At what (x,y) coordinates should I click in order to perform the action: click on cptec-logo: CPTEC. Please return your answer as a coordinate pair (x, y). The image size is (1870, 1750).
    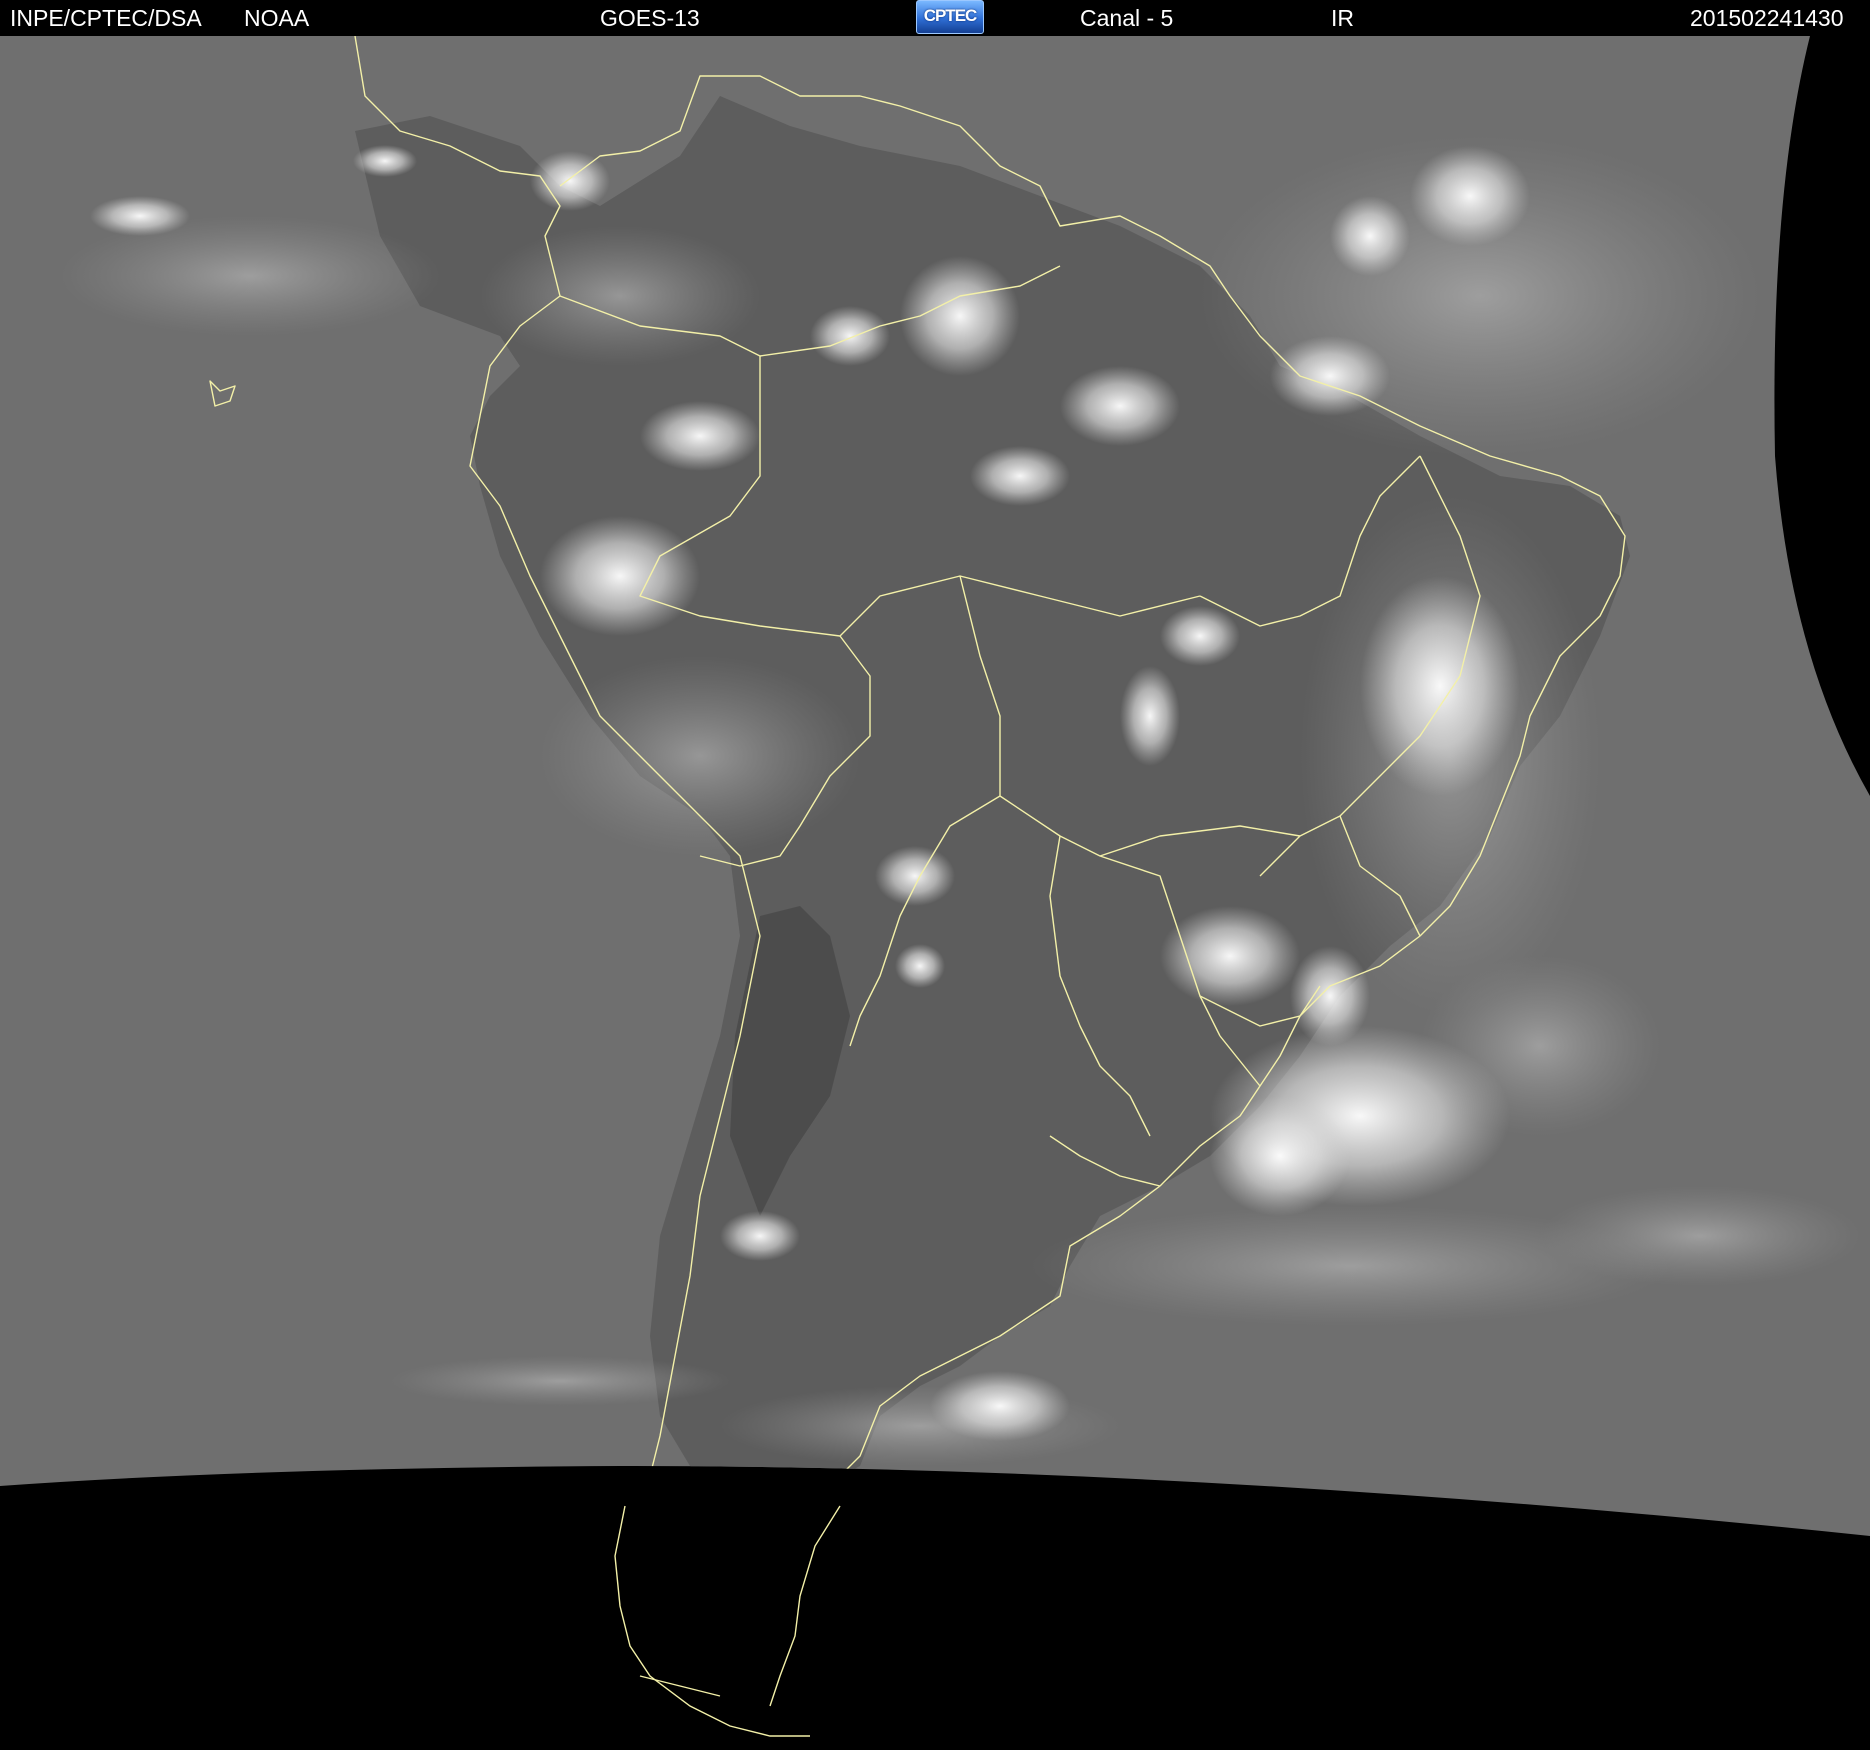
    Looking at the image, I should click on (950, 17).